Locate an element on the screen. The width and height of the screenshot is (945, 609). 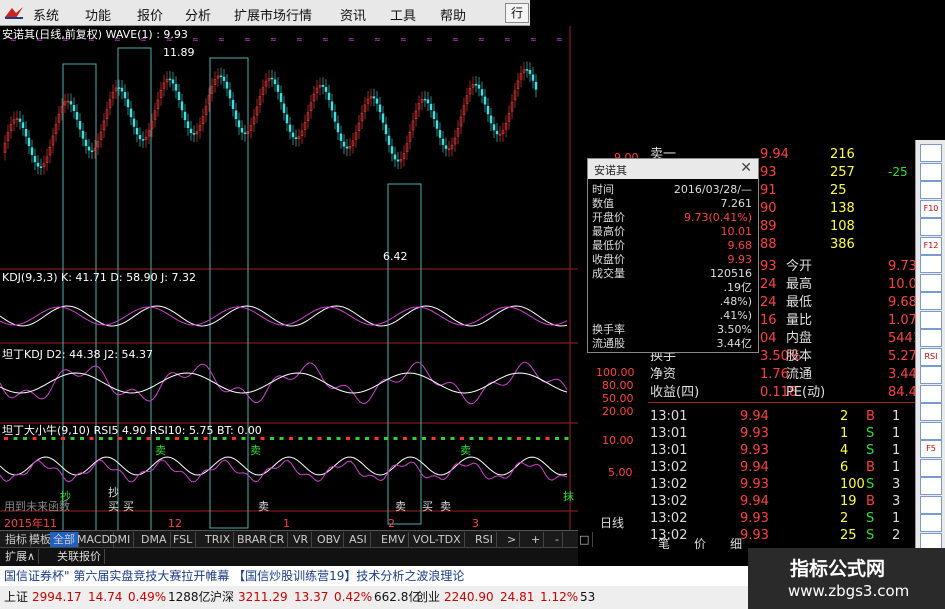
indicator-tab: OBV is located at coordinates (329, 539).